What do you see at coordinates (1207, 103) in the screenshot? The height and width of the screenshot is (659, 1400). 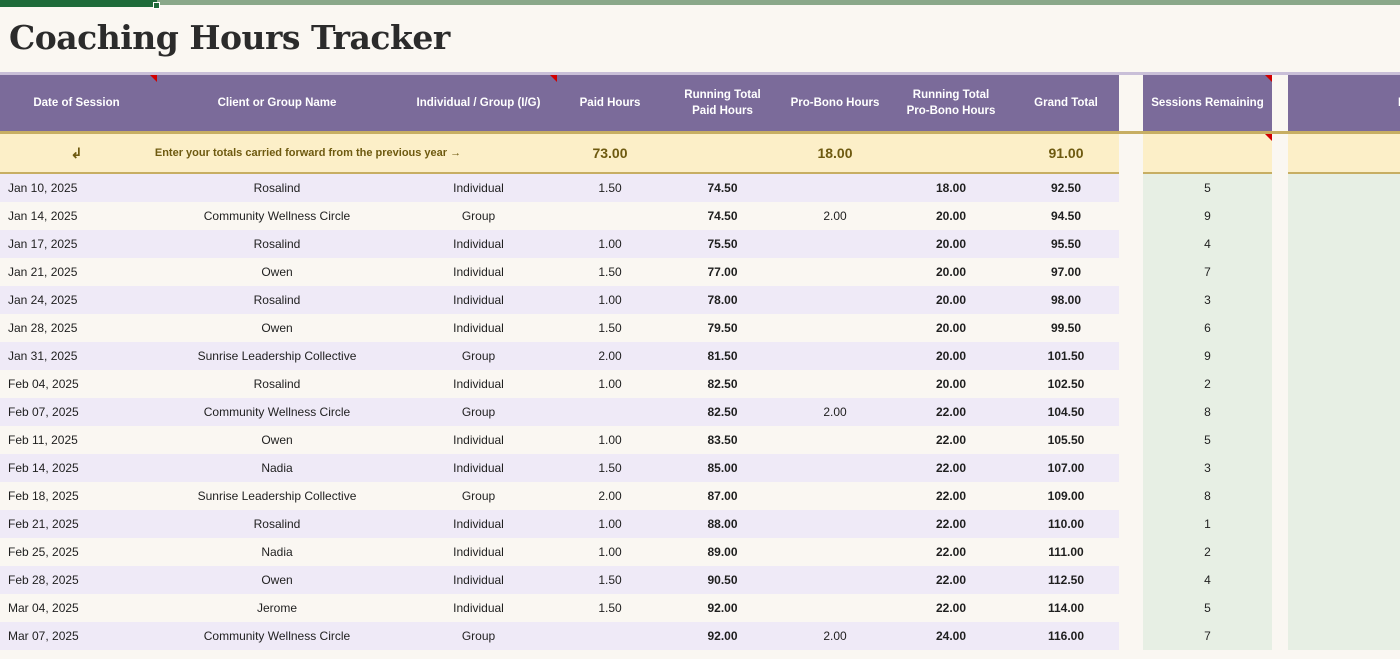 I see `header-sessions-remaining: Sessions Remaining` at bounding box center [1207, 103].